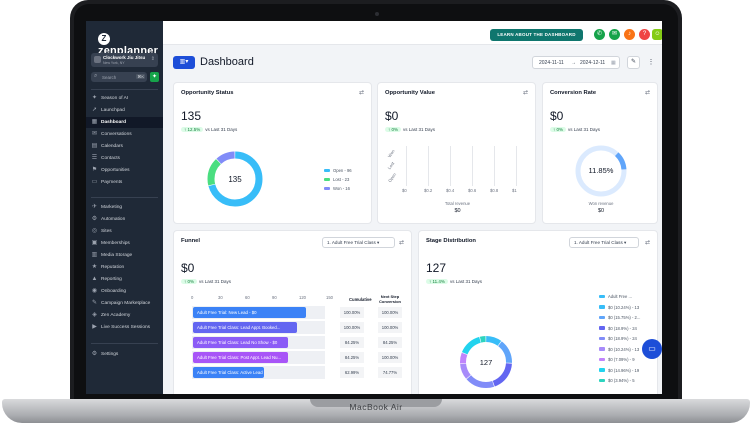 The width and height of the screenshot is (752, 441). What do you see at coordinates (140, 76) in the screenshot?
I see `search-shortcut: ⌘K` at bounding box center [140, 76].